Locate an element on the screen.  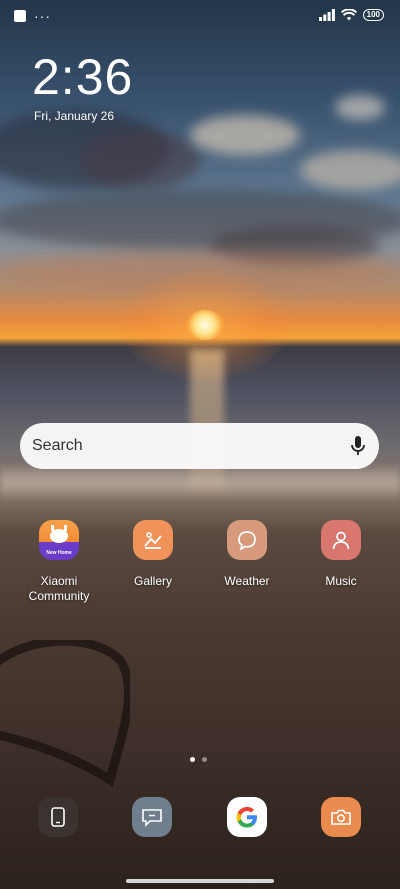
new-home-badge: New Home is located at coordinates (59, 553).